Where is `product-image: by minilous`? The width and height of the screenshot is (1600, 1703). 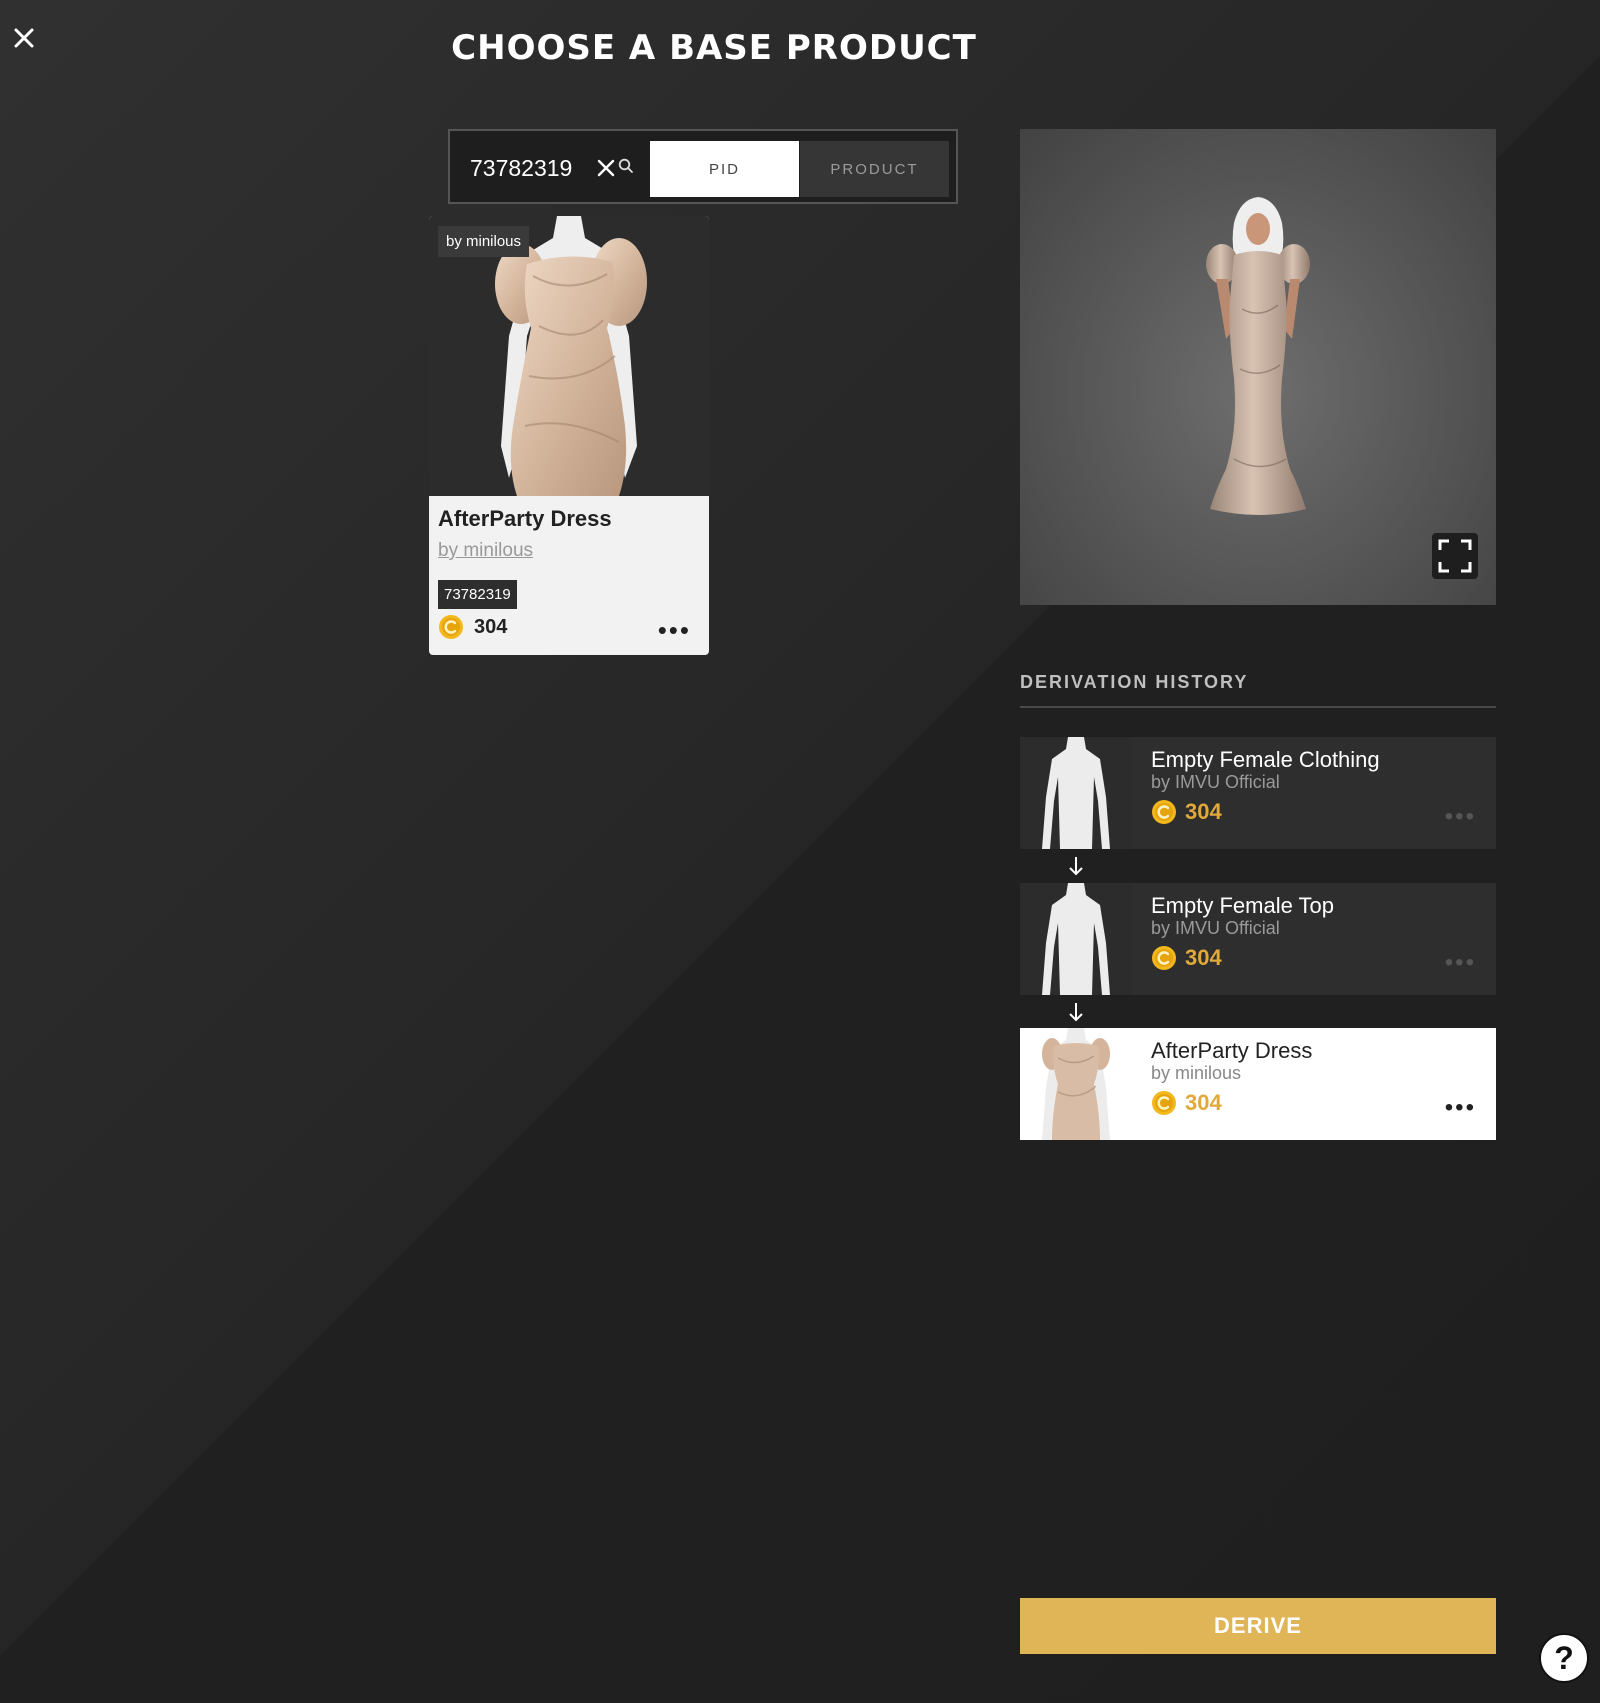 product-image: by minilous is located at coordinates (569, 356).